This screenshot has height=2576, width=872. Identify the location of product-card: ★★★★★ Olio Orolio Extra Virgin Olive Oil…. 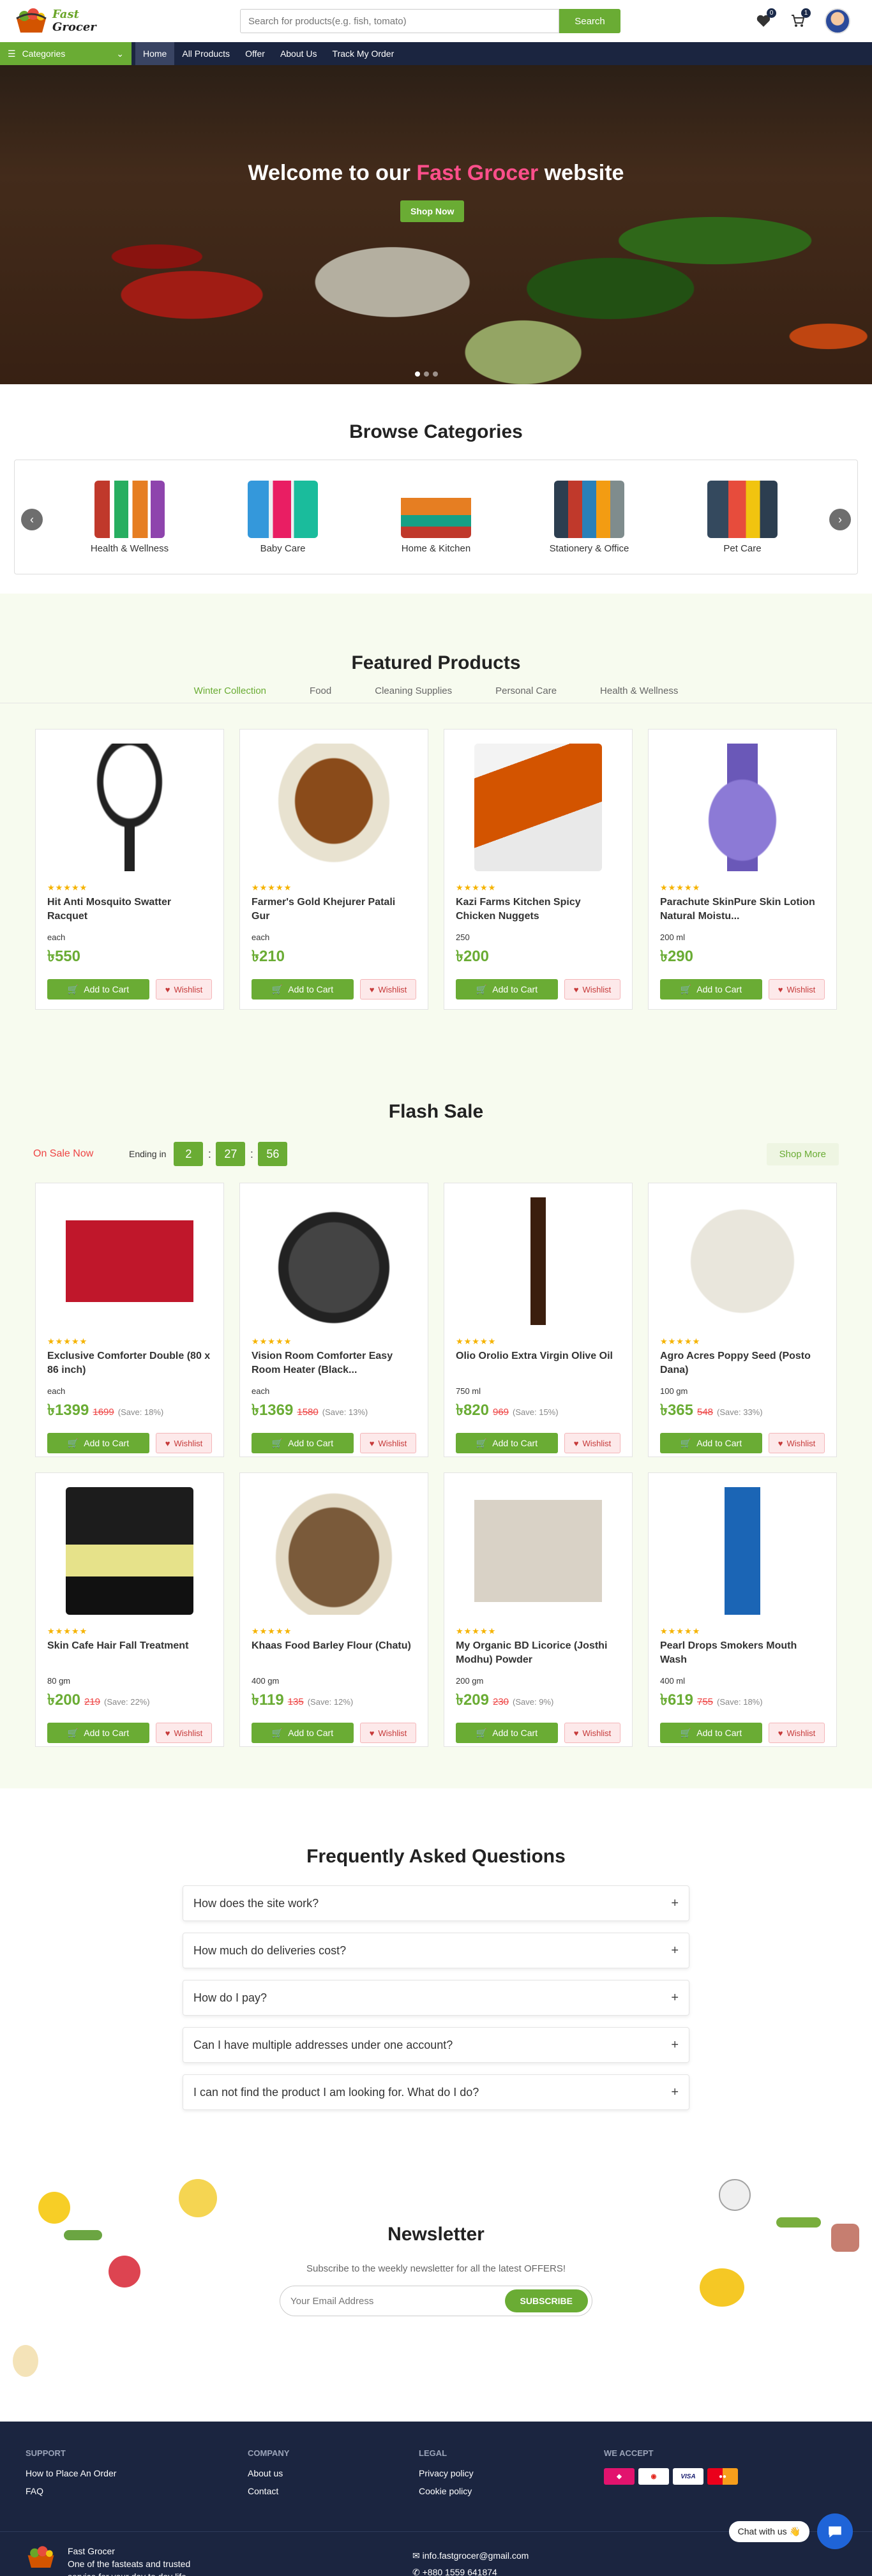
(538, 1320).